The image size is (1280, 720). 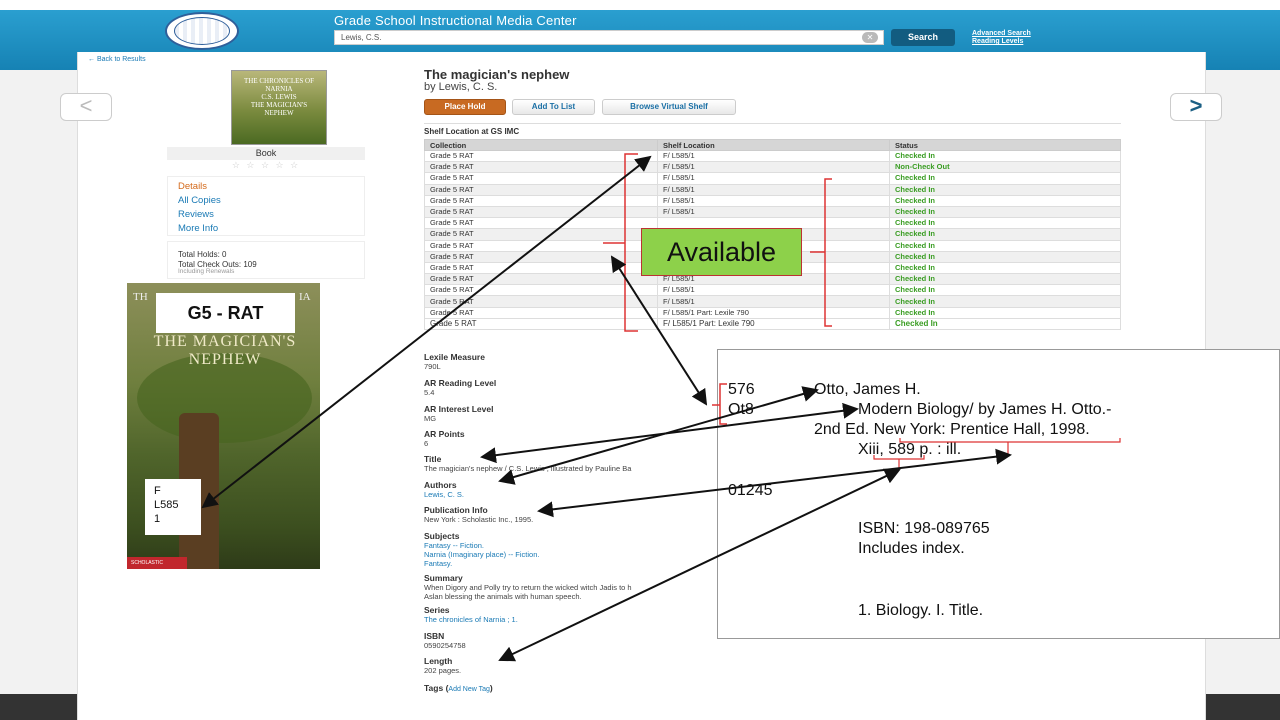 I want to click on card-pages-line: Xiii, 589 p. : ill., so click(x=910, y=449).